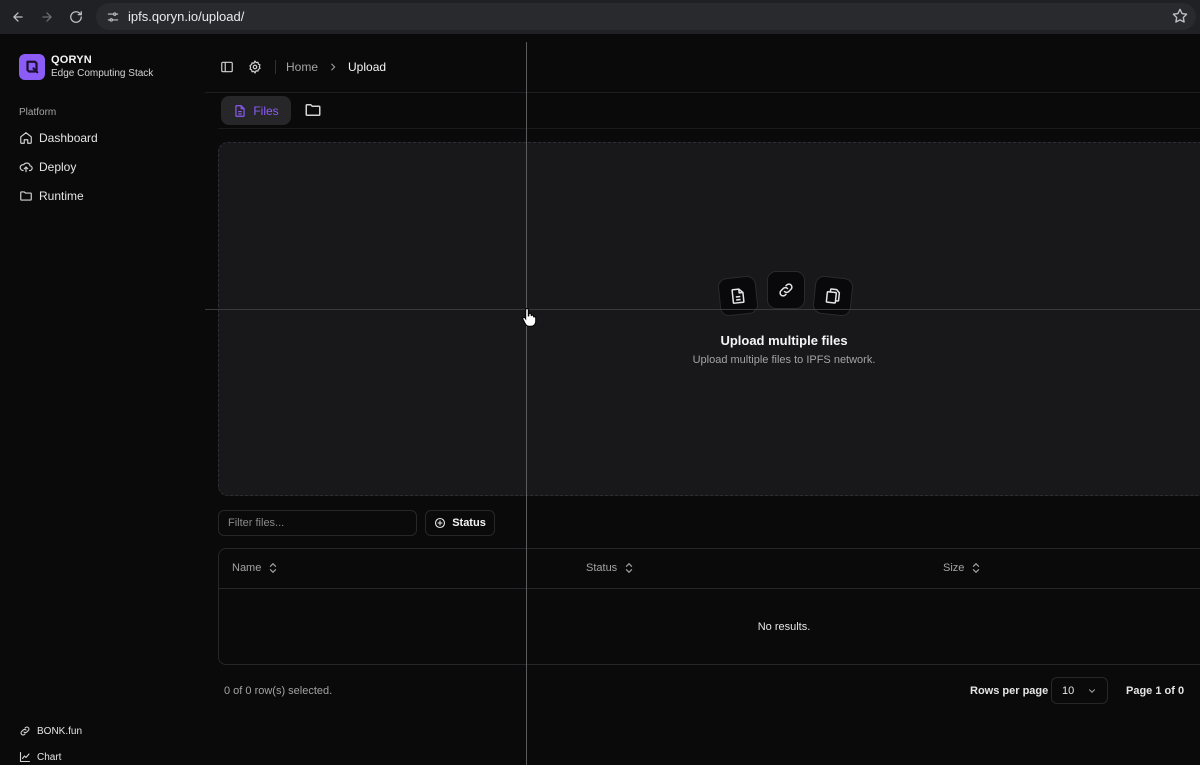  I want to click on tab-files: Files, so click(256, 110).